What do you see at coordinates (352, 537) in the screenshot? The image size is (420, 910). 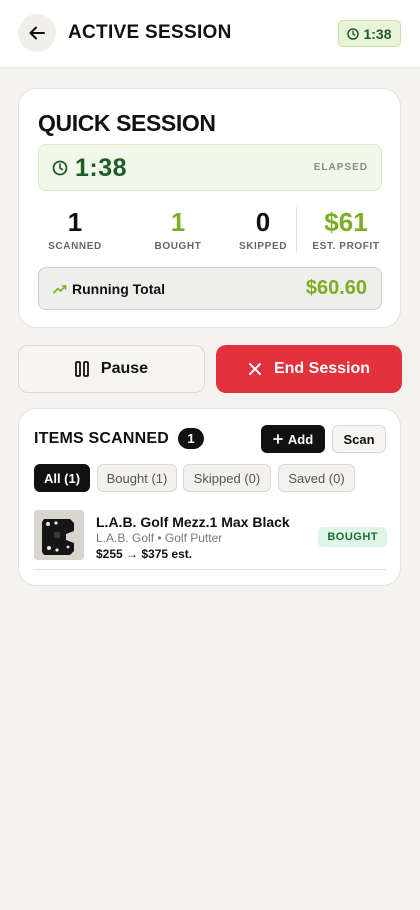 I see `status-badge: BOUGHT` at bounding box center [352, 537].